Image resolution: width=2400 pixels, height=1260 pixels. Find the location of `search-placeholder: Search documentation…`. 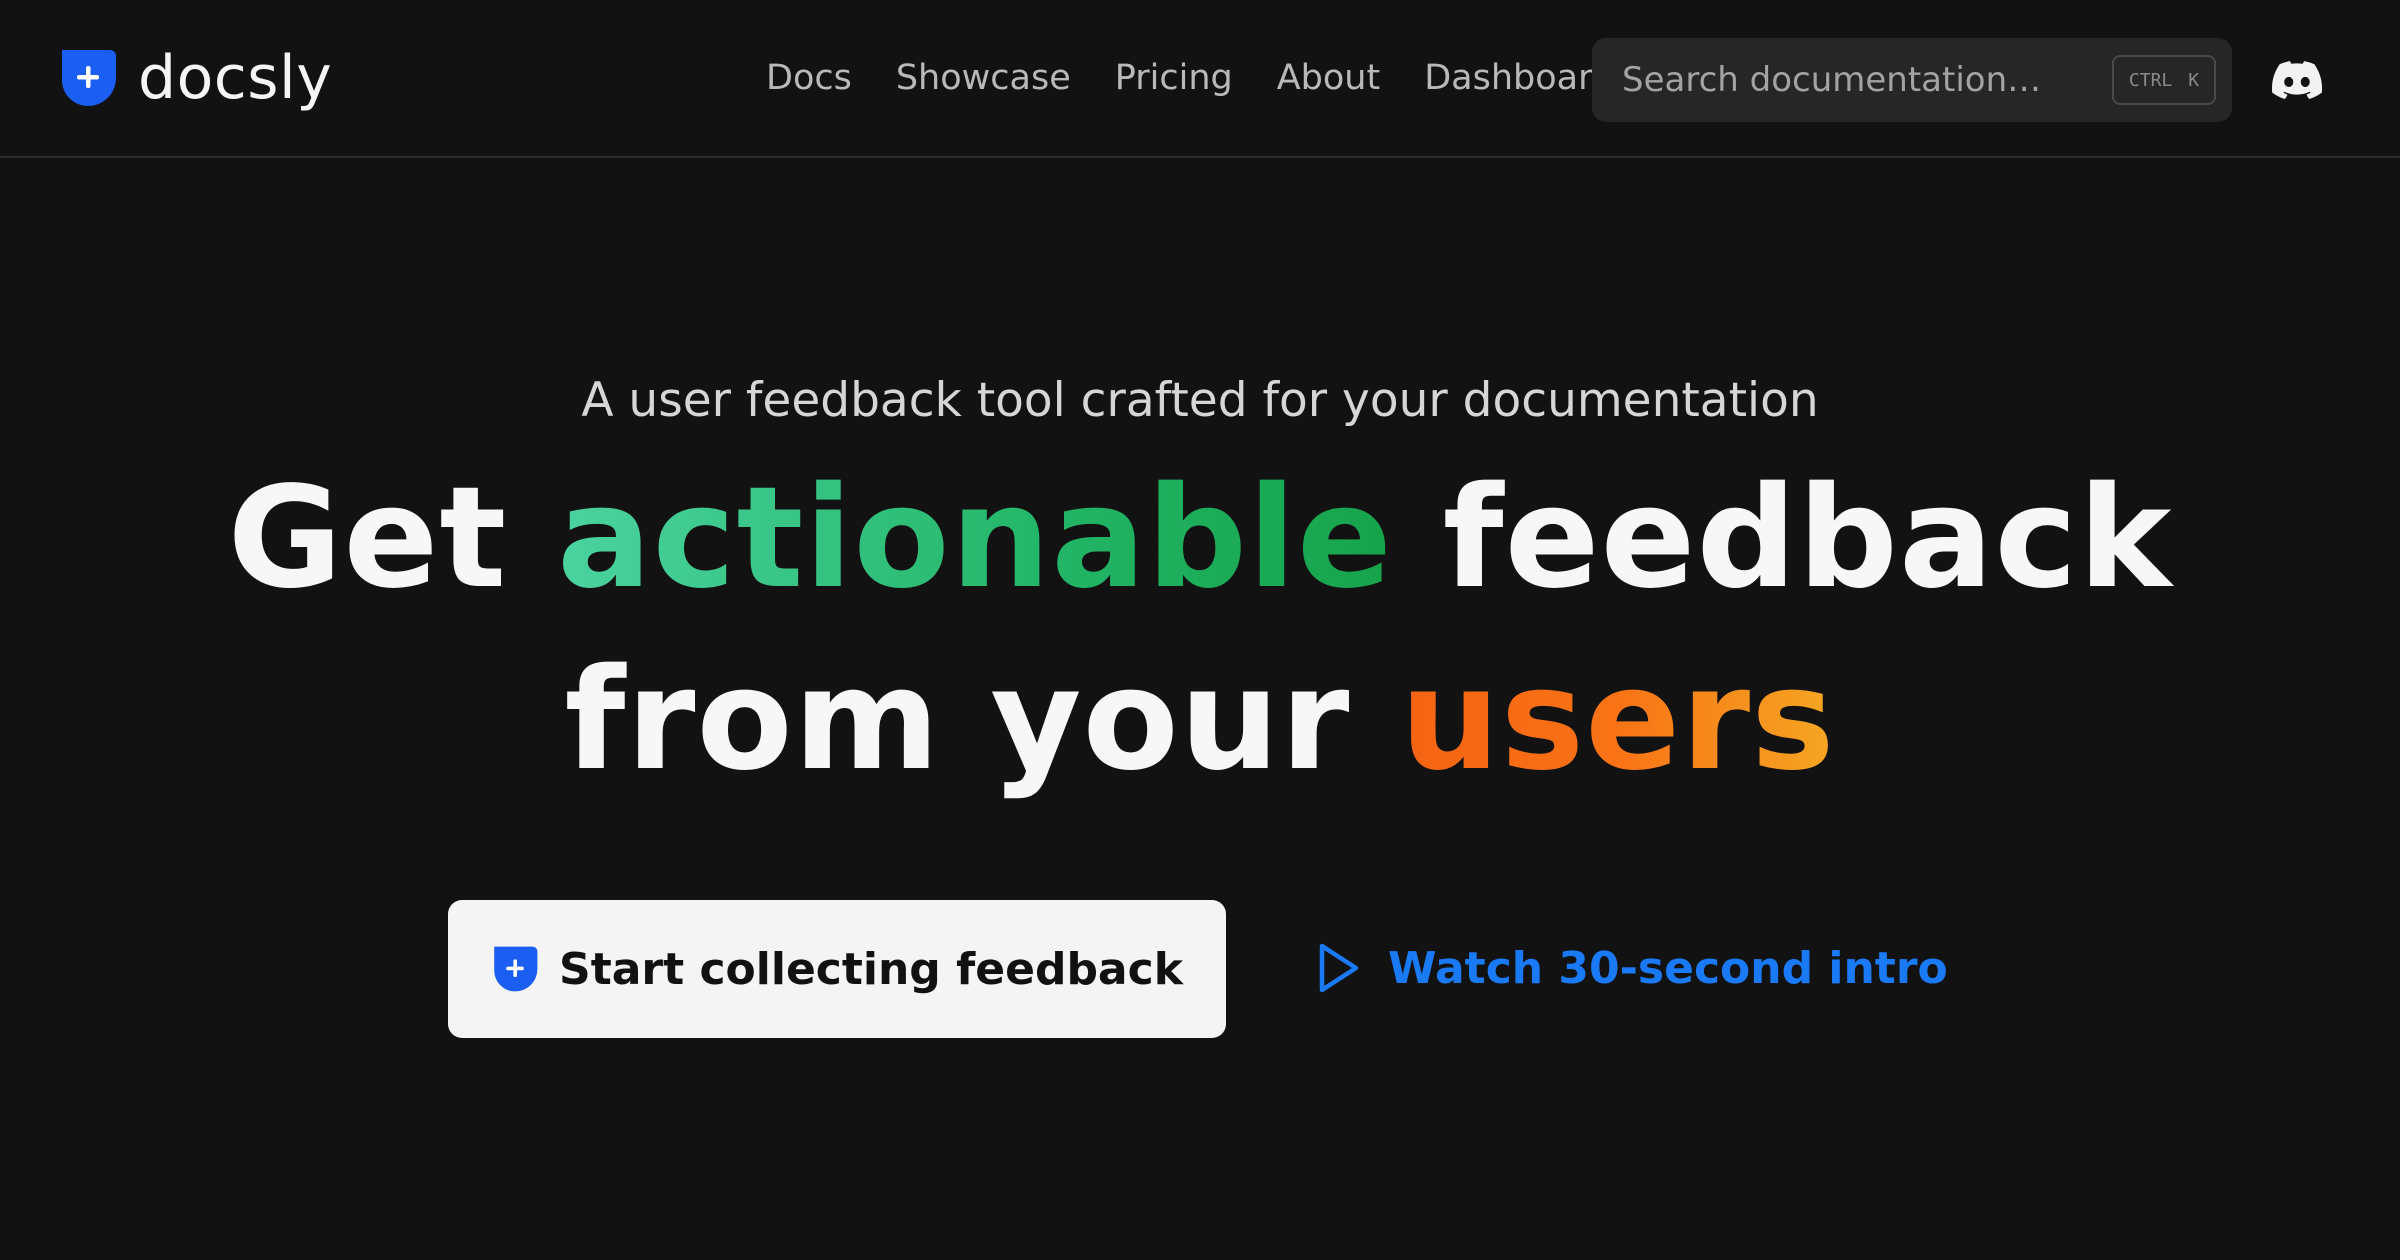

search-placeholder: Search documentation… is located at coordinates (1832, 80).